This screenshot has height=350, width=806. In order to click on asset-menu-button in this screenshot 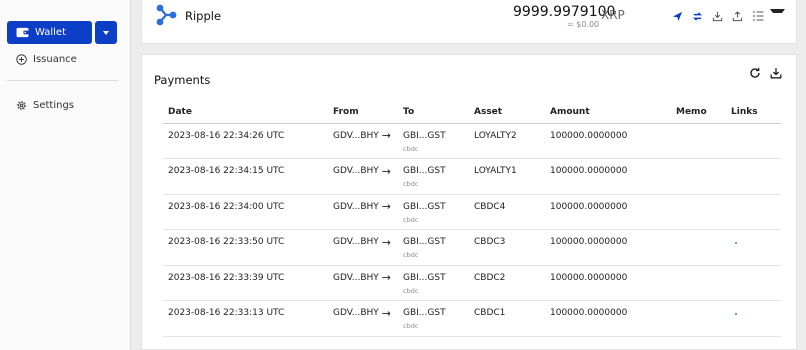, I will do `click(777, 16)`.